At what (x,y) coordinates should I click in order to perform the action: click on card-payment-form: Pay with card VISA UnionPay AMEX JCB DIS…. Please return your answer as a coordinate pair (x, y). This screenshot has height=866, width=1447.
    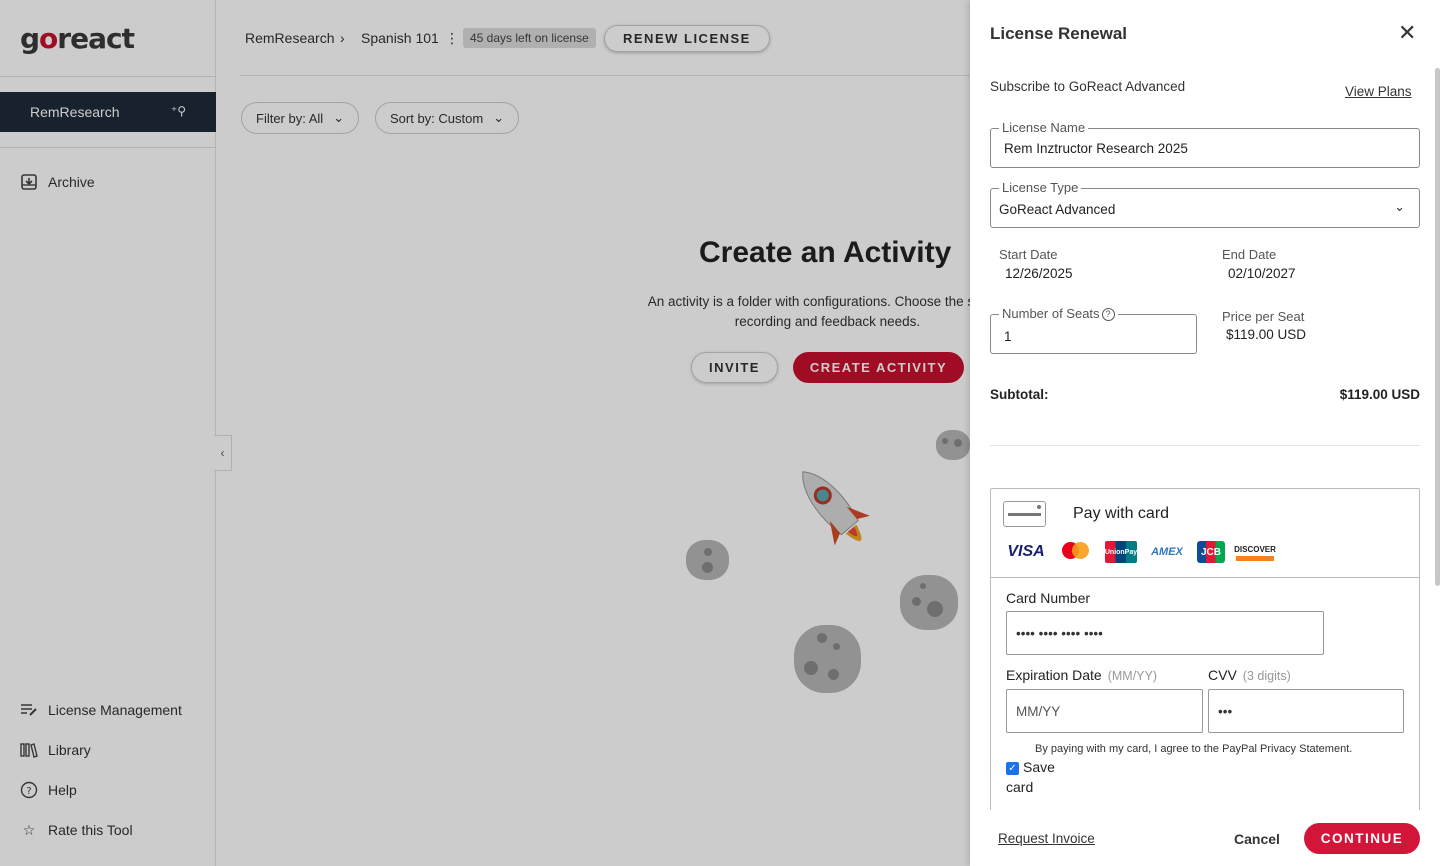
    Looking at the image, I should click on (1205, 653).